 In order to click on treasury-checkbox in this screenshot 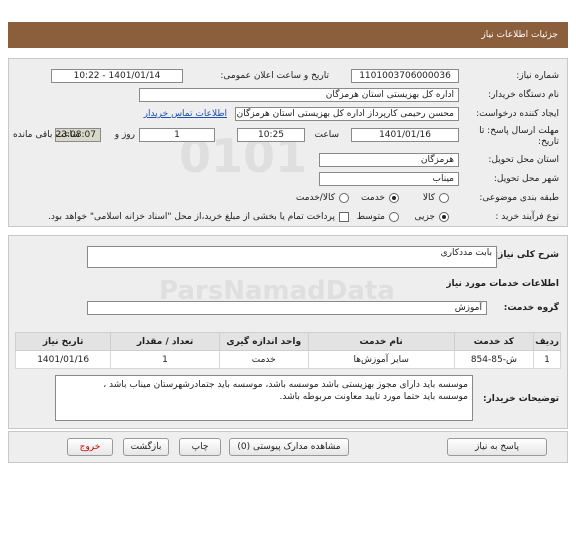, I will do `click(344, 217)`.